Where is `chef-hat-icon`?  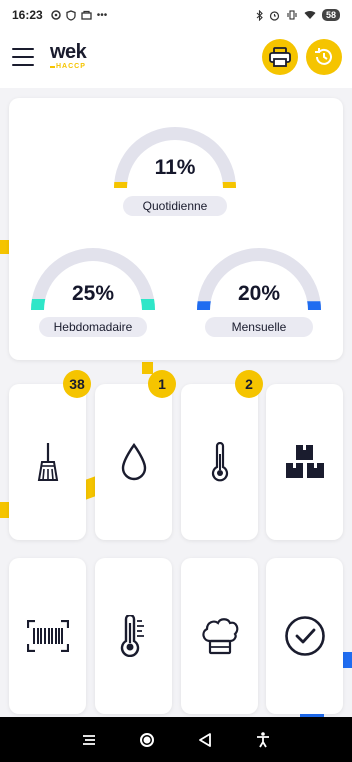
chef-hat-icon is located at coordinates (219, 636).